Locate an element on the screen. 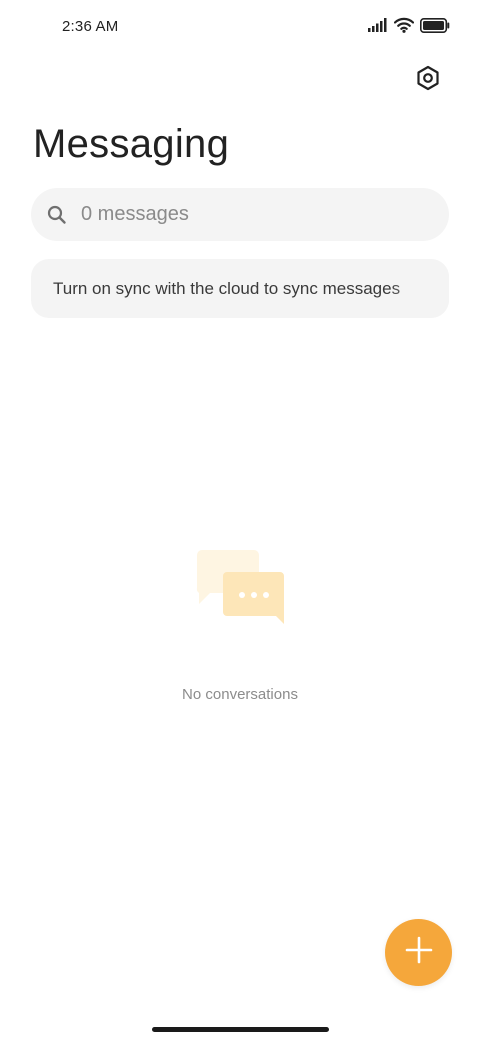 Image resolution: width=480 pixels, height=1040 pixels. signal-icon is located at coordinates (378, 27).